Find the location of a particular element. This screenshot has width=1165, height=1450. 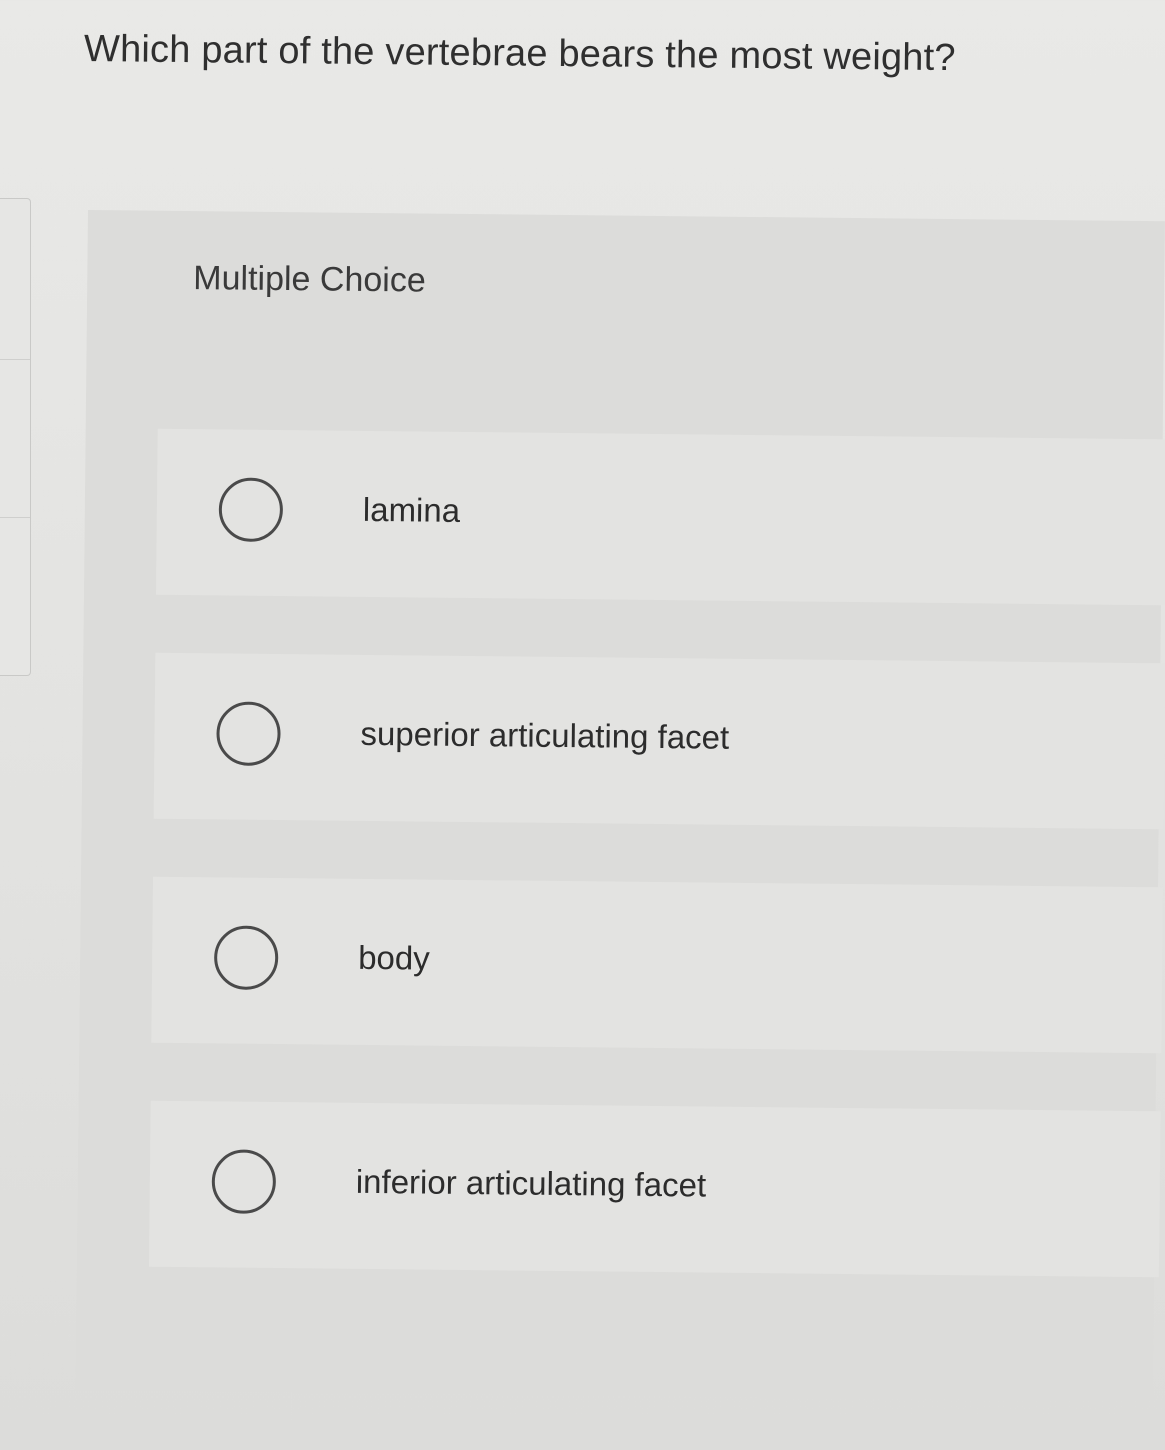

option-row-superior-articulating-facet: superior articulating facet is located at coordinates (659, 741).